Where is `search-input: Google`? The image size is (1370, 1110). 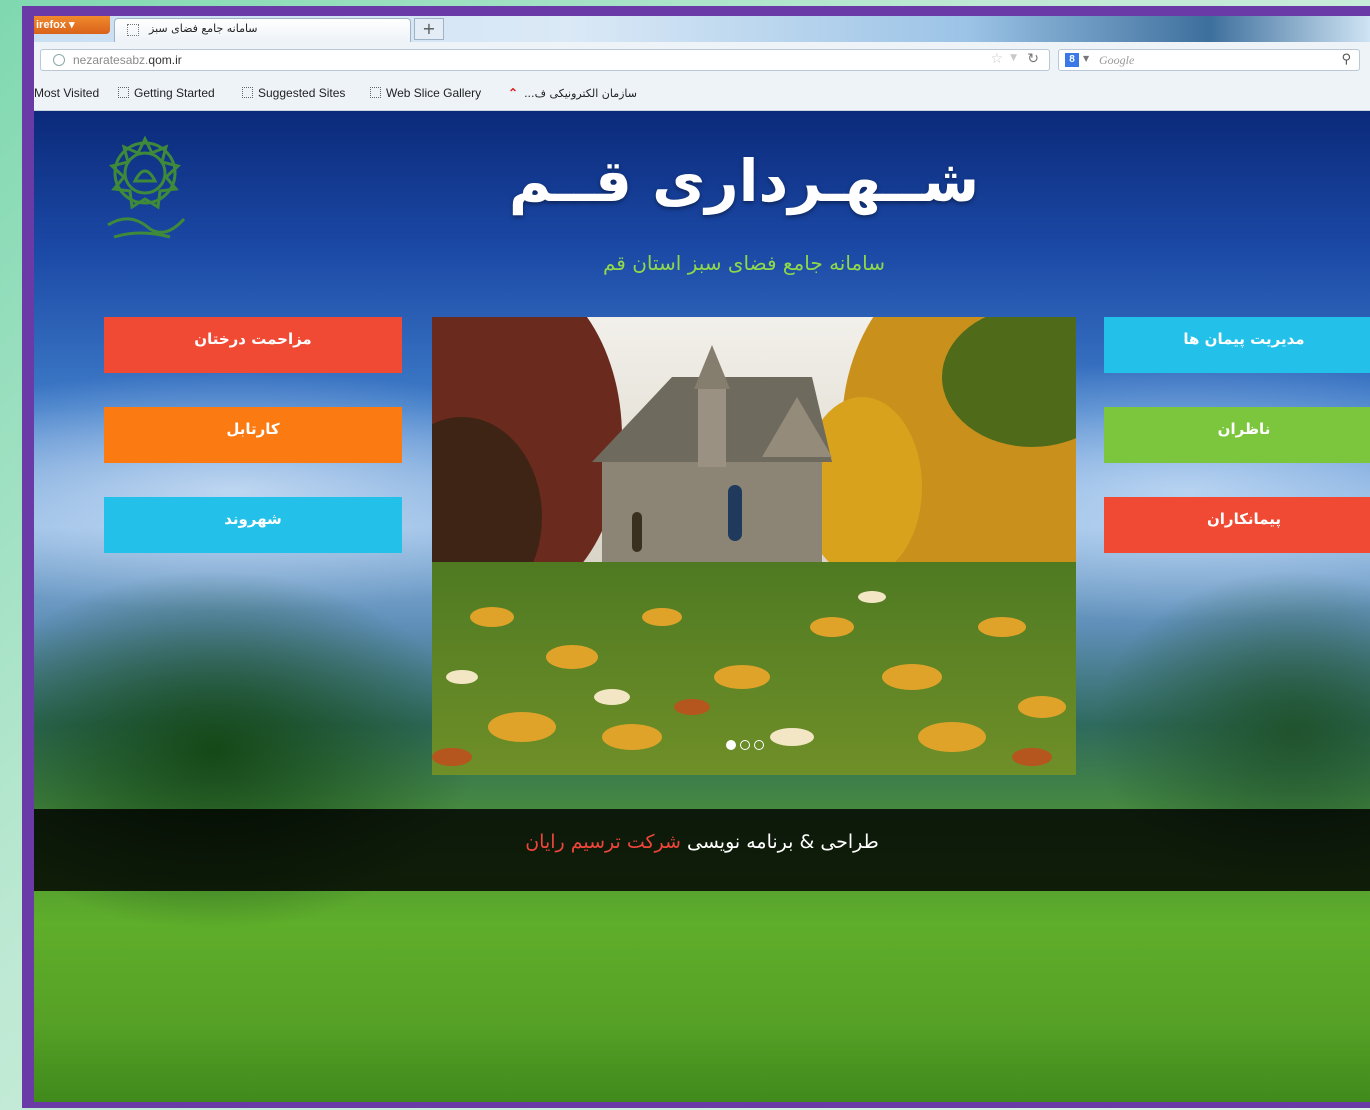 search-input: Google is located at coordinates (1116, 60).